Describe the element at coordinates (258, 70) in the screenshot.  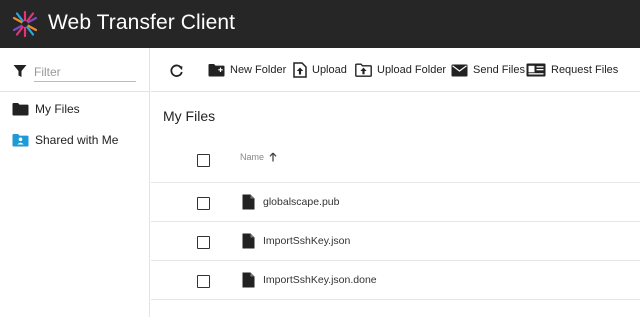
I see `new-folder-label: New Folder` at that location.